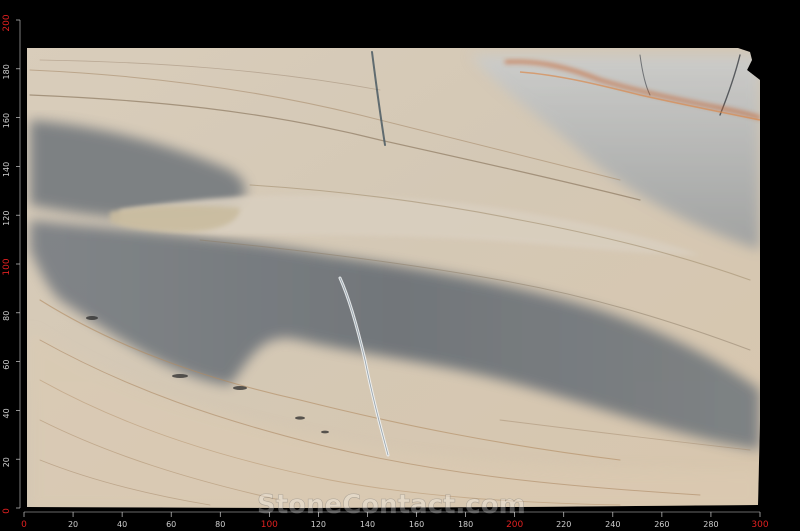  Describe the element at coordinates (391, 505) in the screenshot. I see `watermark-text: StoneContact.com` at that location.